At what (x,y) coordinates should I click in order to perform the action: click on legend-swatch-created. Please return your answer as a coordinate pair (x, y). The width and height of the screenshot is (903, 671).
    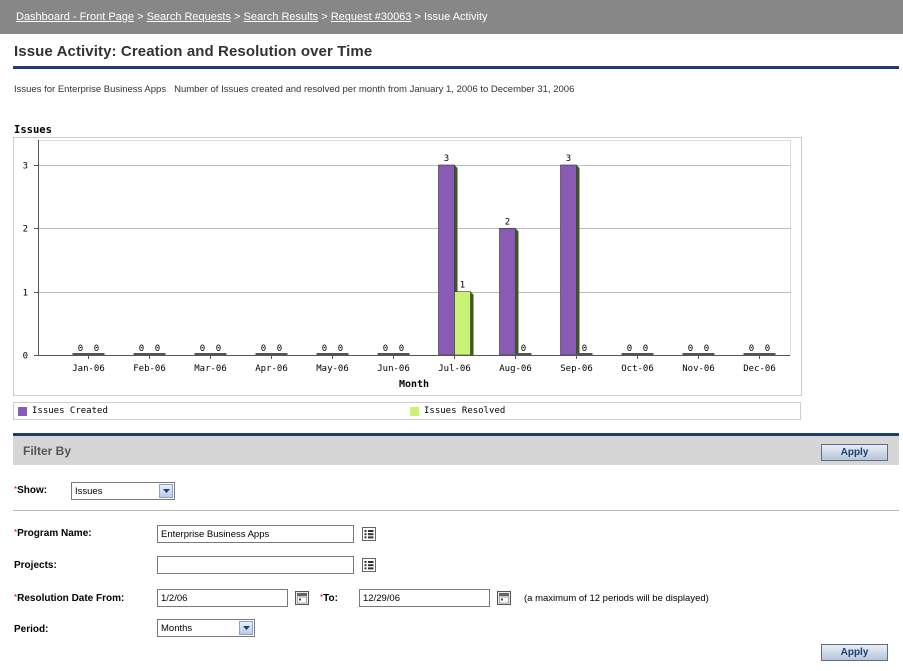
    Looking at the image, I should click on (22, 411).